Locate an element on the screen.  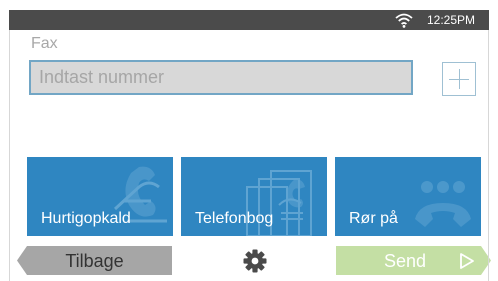
speed-dial-tile: Hurtigopkald is located at coordinates (100, 196).